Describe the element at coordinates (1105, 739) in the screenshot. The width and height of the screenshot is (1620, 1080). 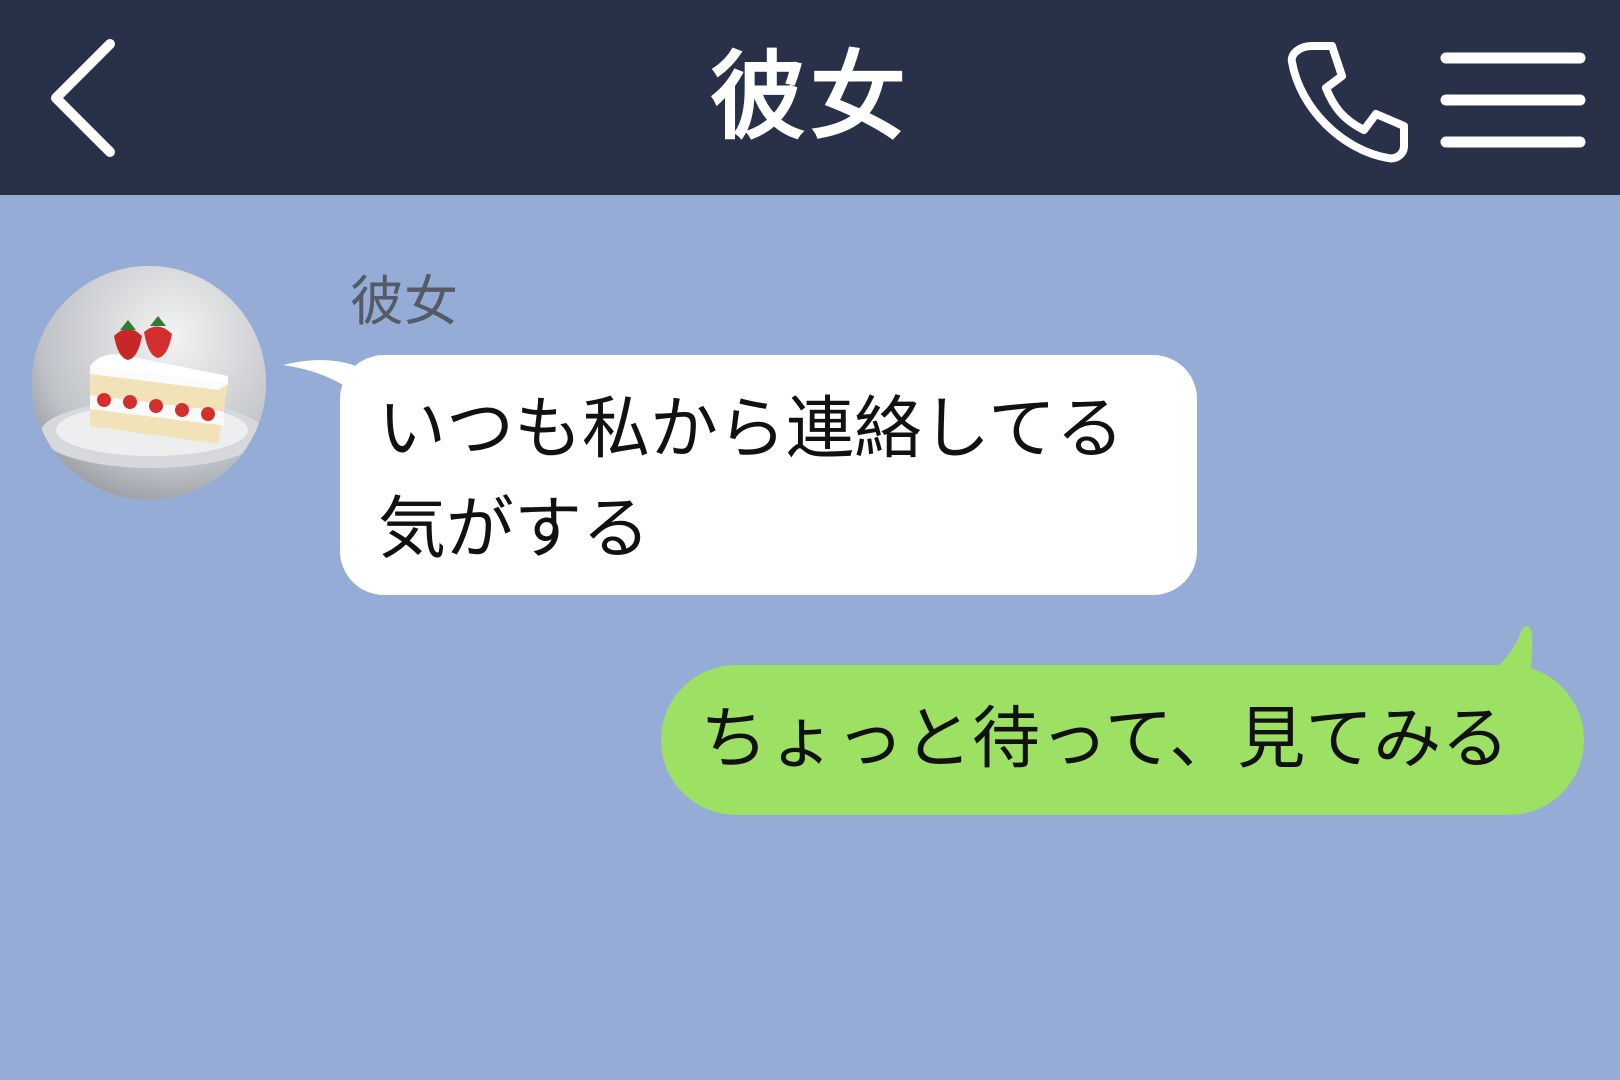
I see `outgoing-message-text: ちょっと待って、見てみる` at that location.